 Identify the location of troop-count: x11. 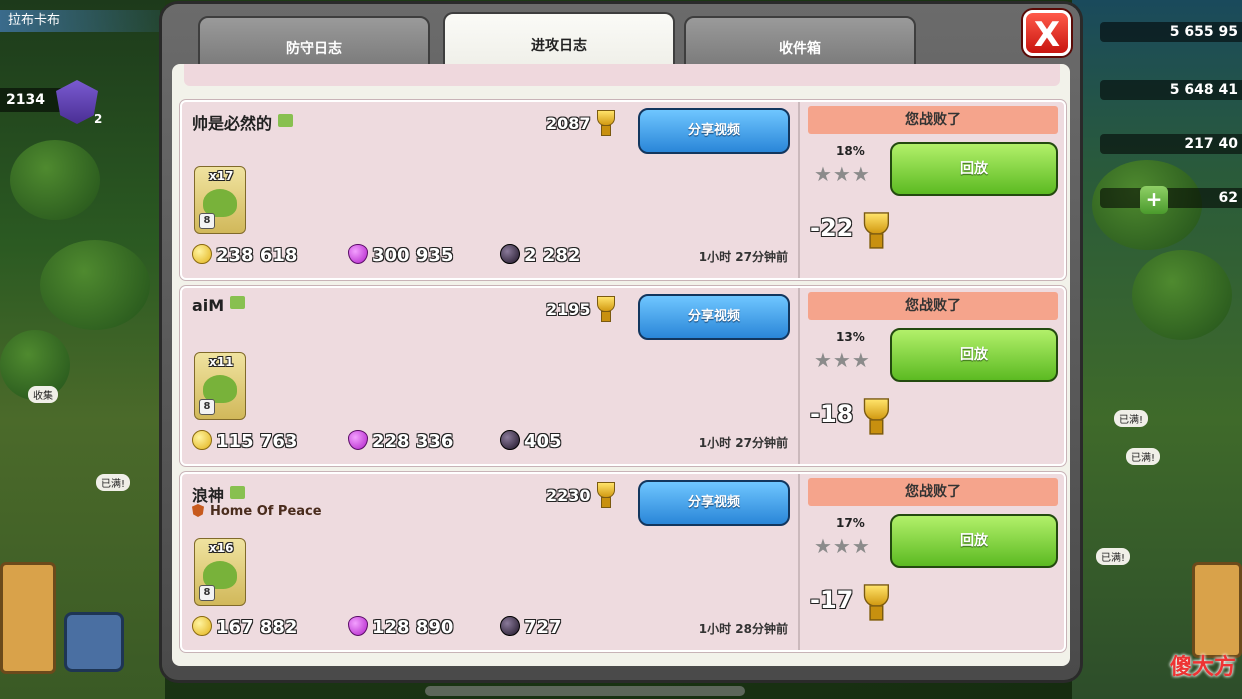
(221, 362).